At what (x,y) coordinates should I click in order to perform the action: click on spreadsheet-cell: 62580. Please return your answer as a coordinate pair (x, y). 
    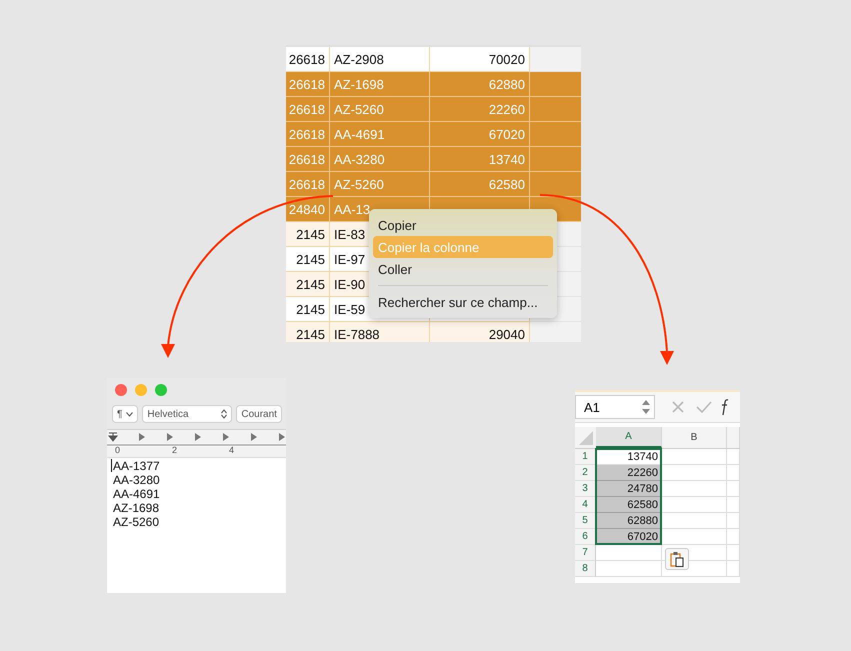
    Looking at the image, I should click on (629, 505).